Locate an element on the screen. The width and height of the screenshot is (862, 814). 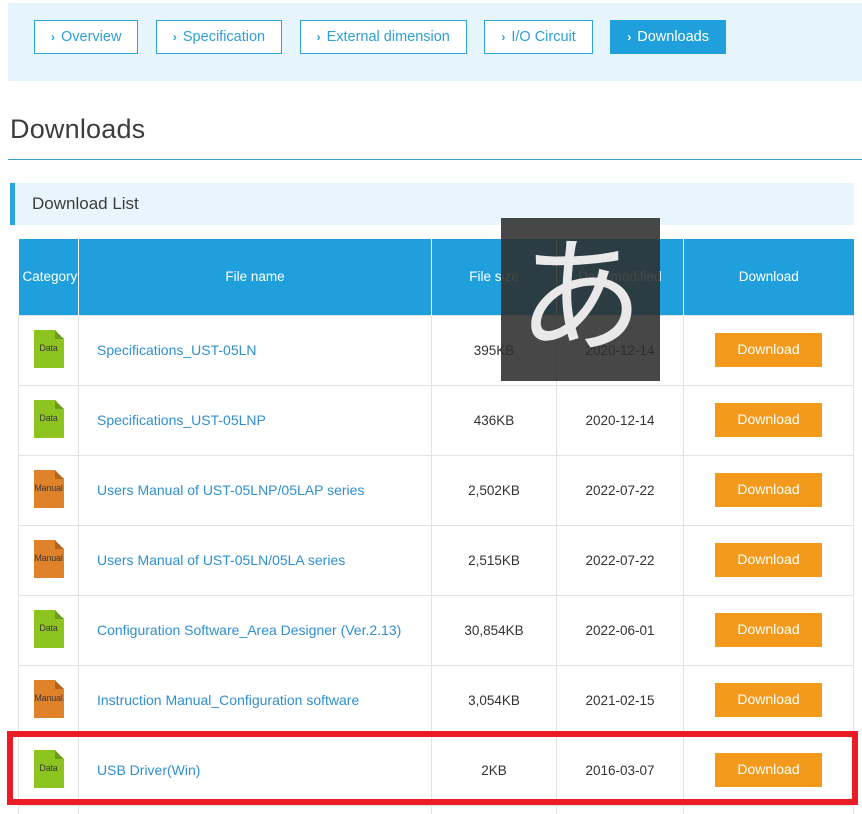
tab-downloads: › Downloads is located at coordinates (668, 37).